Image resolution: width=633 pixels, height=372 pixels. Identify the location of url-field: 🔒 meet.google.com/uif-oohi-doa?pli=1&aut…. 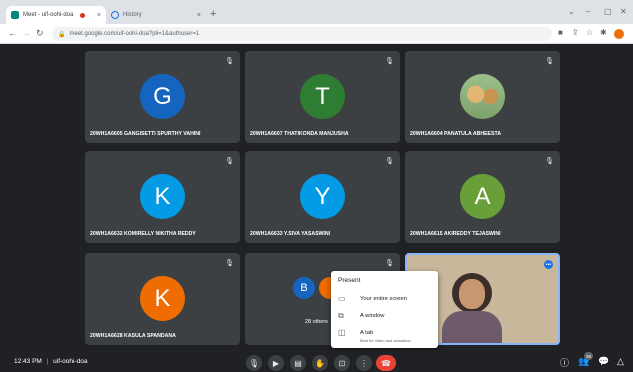
(302, 34).